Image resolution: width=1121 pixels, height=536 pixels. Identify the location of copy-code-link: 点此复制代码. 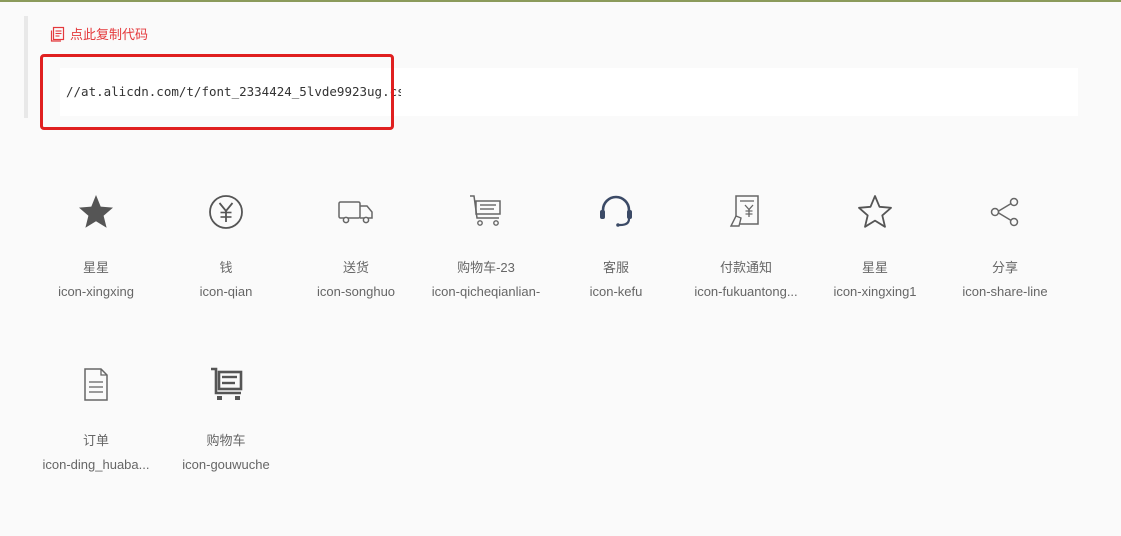
(99, 33).